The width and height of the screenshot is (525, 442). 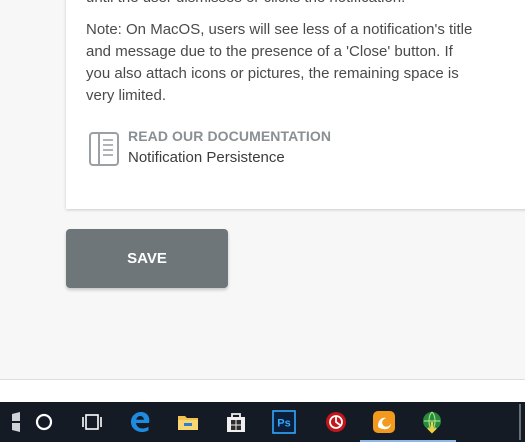 I want to click on photoshop-label: Ps, so click(x=283, y=424).